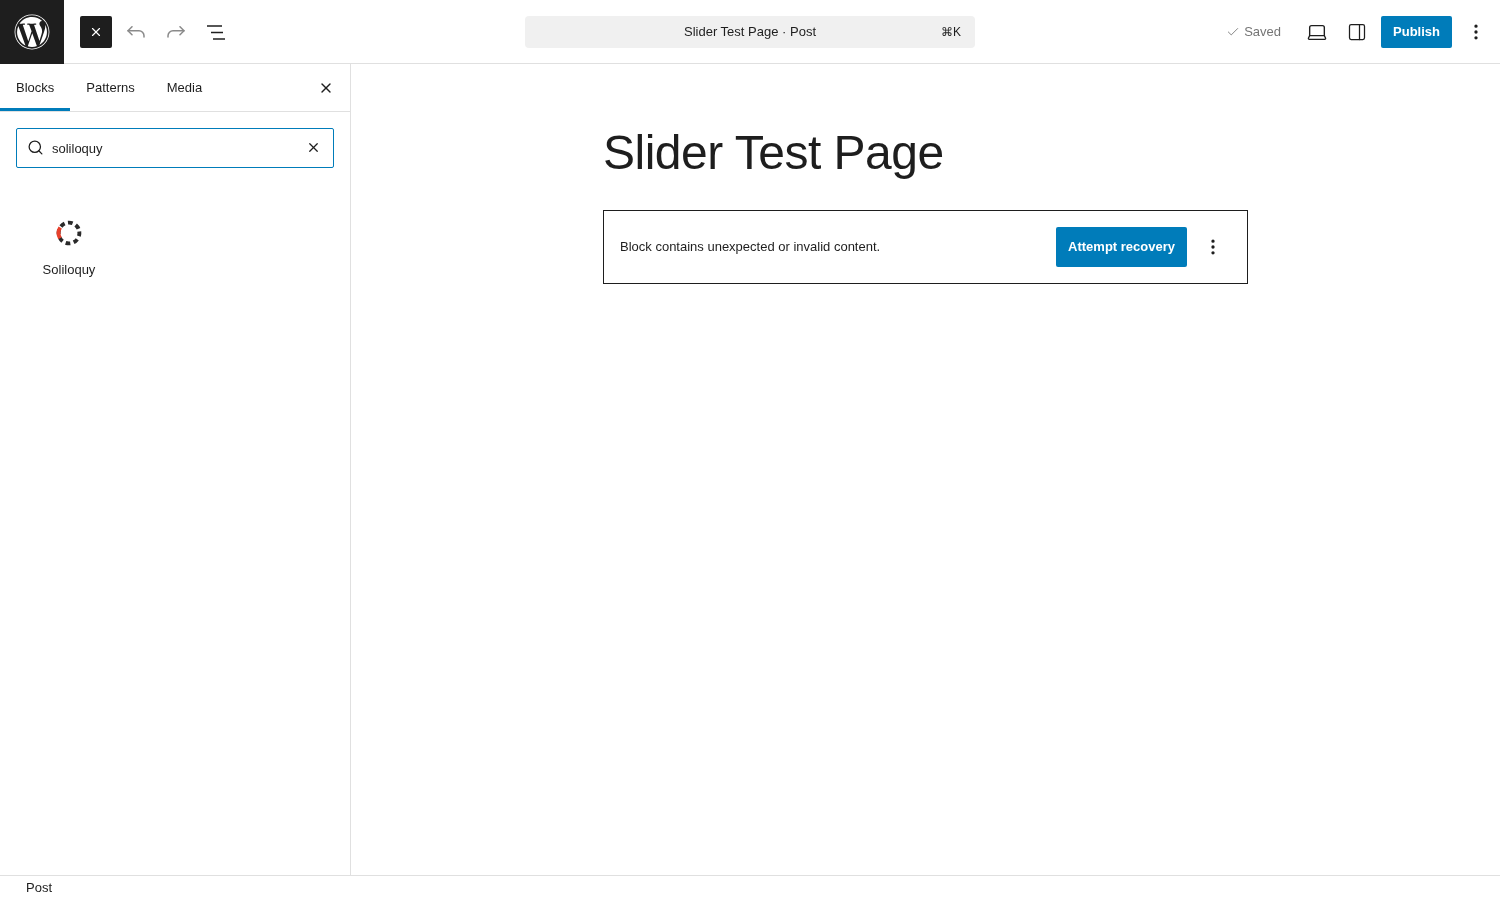 This screenshot has width=1500, height=900. What do you see at coordinates (1121, 246) in the screenshot?
I see `attempt-recovery-button: Attempt recovery` at bounding box center [1121, 246].